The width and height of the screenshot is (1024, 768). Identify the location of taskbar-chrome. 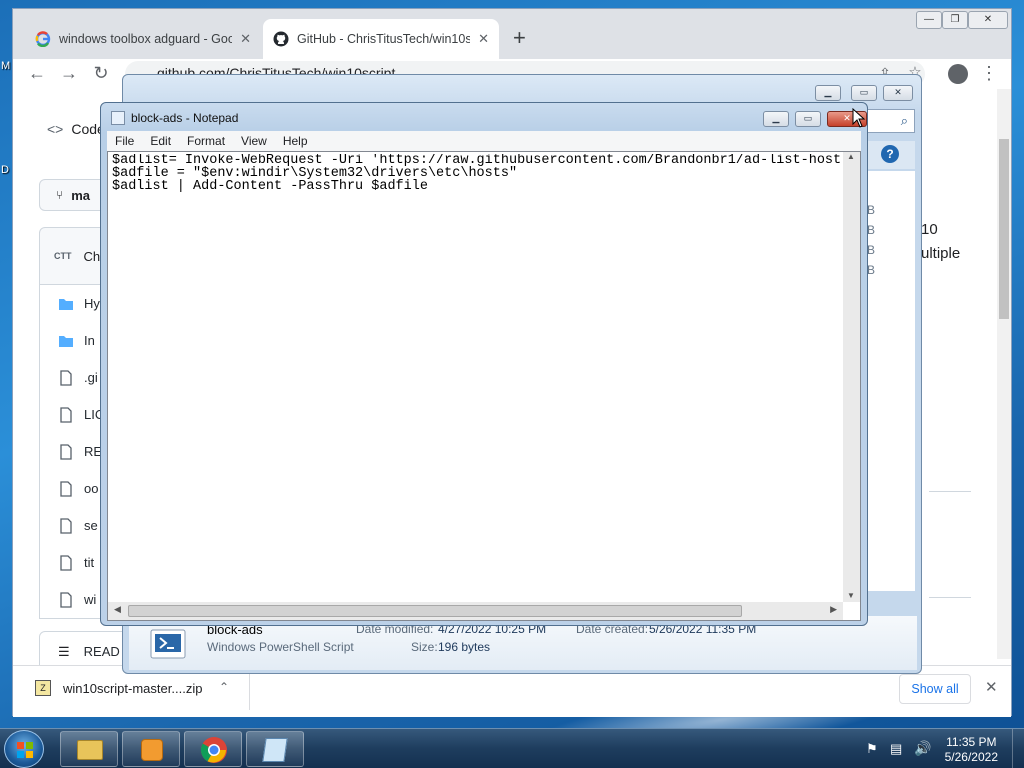
(213, 749).